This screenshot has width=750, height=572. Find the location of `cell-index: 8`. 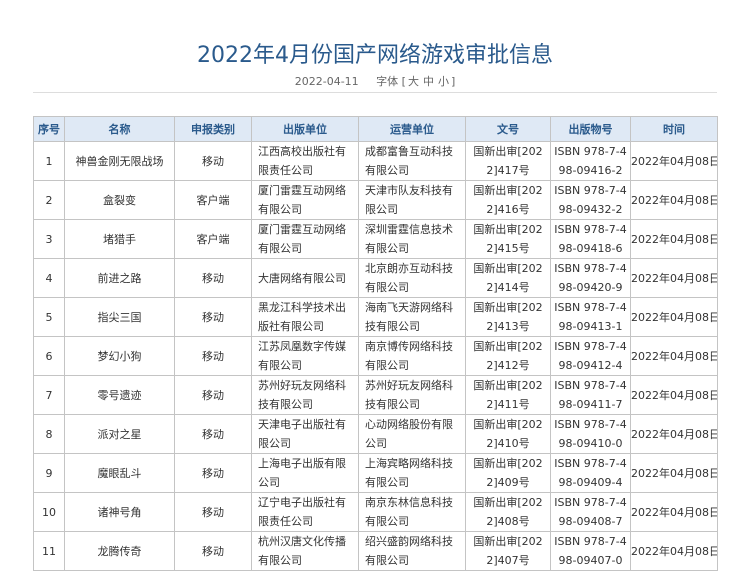

cell-index: 8 is located at coordinates (49, 434).